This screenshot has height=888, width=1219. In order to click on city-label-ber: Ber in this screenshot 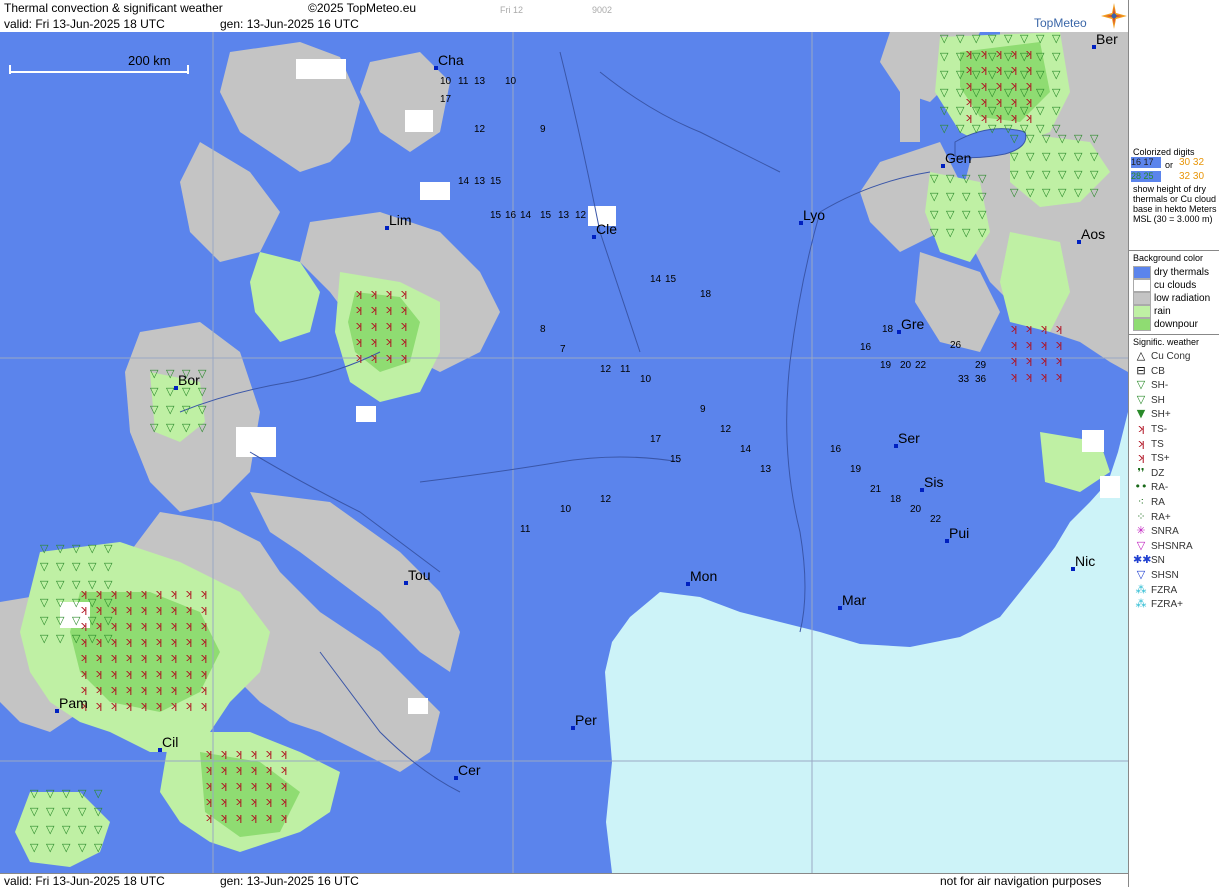, I will do `click(1107, 39)`.